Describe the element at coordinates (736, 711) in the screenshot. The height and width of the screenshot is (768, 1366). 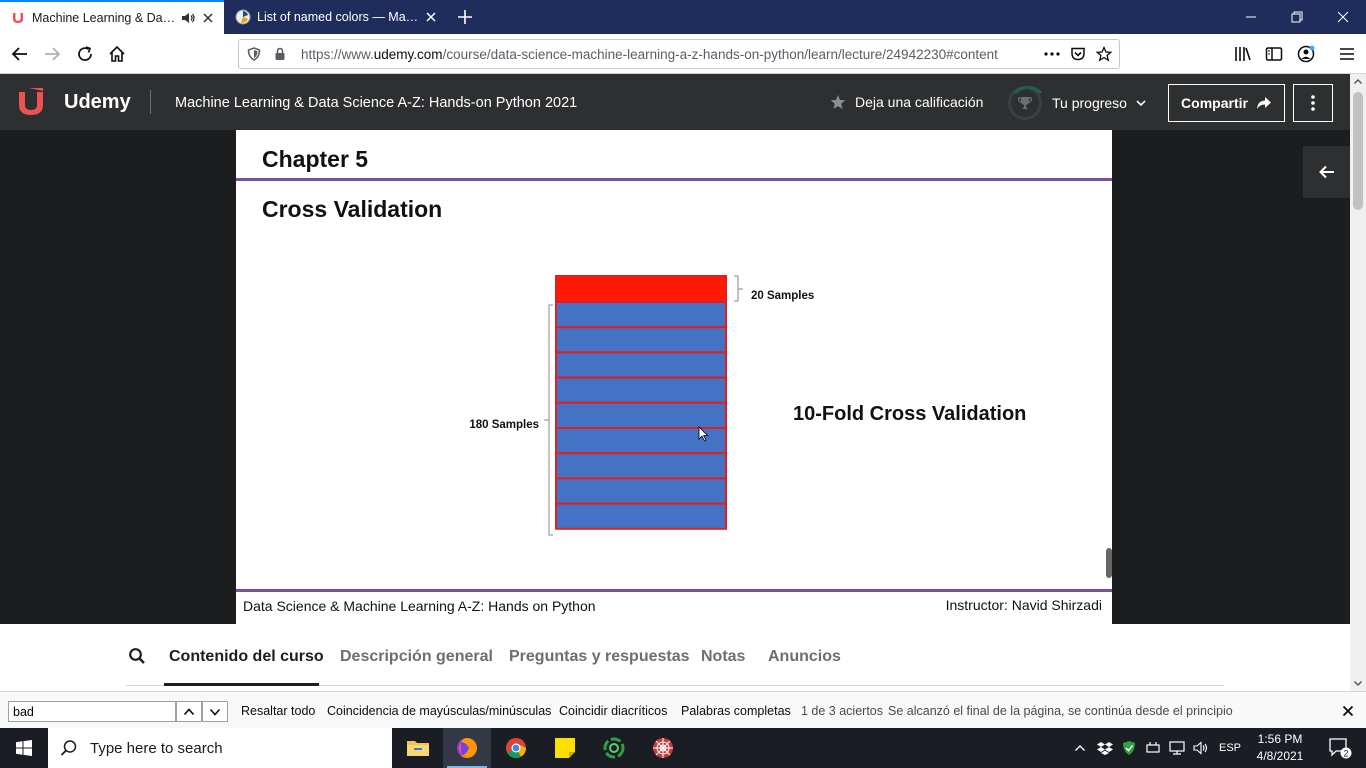
I see `whole-words-option: Palabras completas` at that location.